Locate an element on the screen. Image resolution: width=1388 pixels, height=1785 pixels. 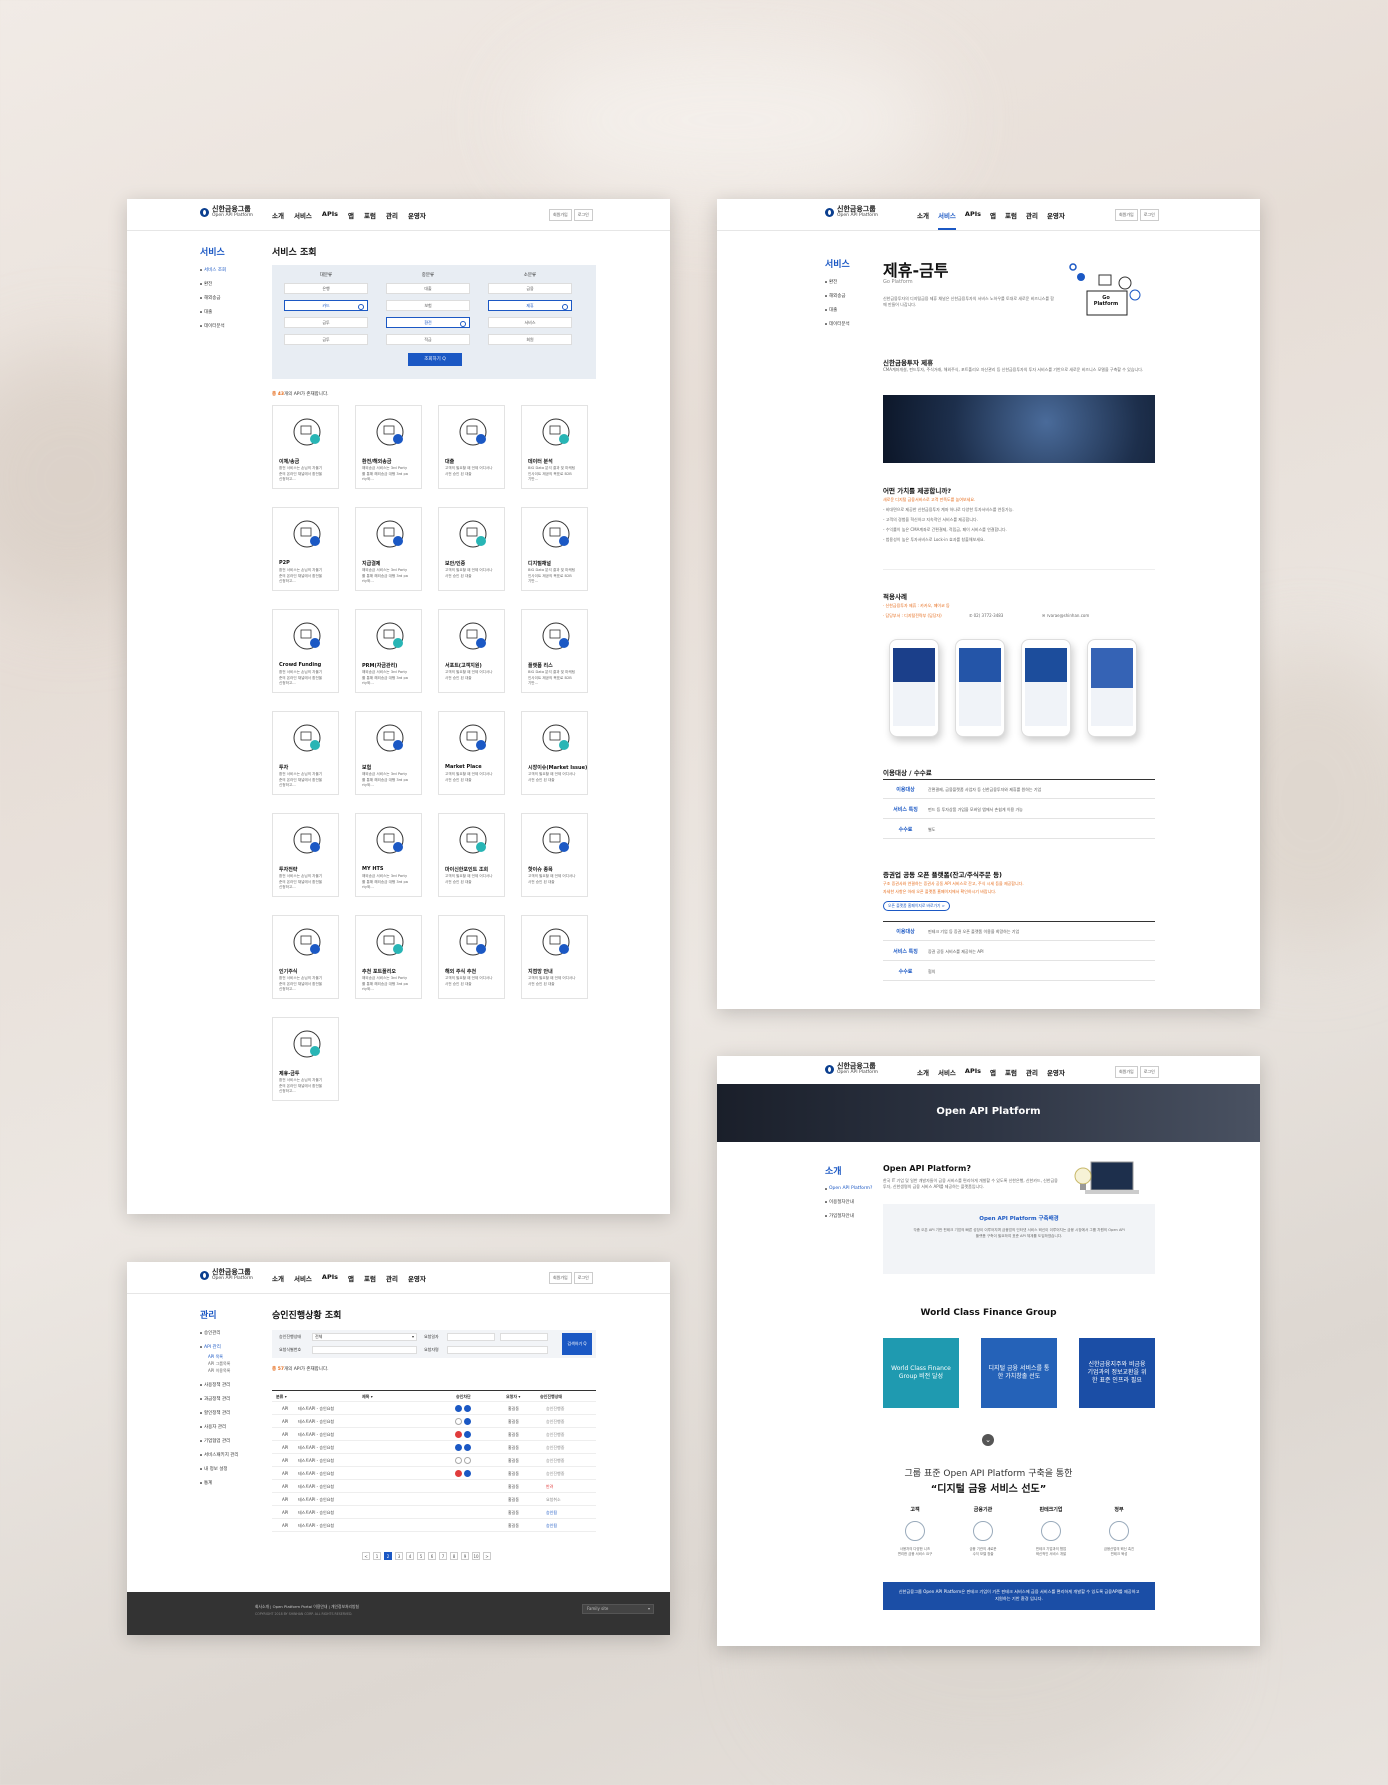
contact-mail: ✉ rvarae@shinhan.com is located at coordinates (1065, 616).